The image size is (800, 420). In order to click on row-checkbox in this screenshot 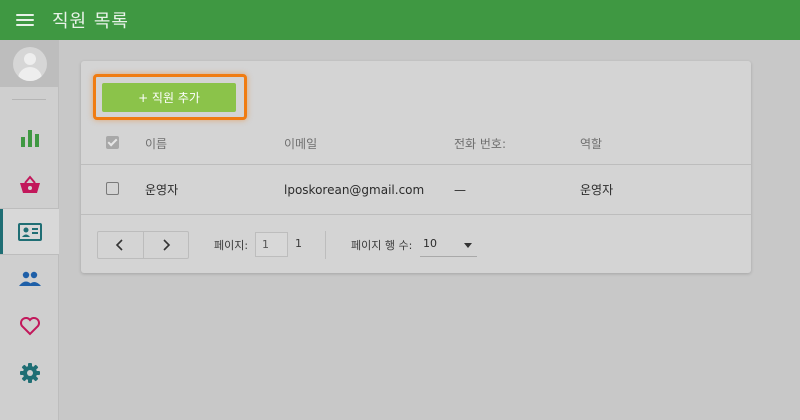, I will do `click(112, 189)`.